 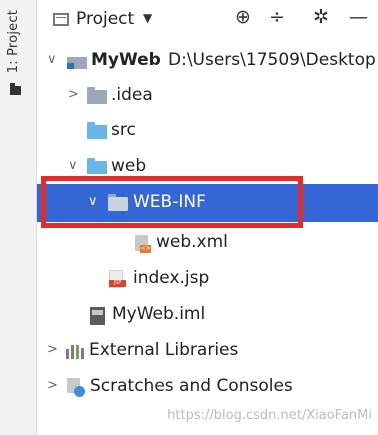 What do you see at coordinates (172, 202) in the screenshot?
I see `annotation-highlight-box` at bounding box center [172, 202].